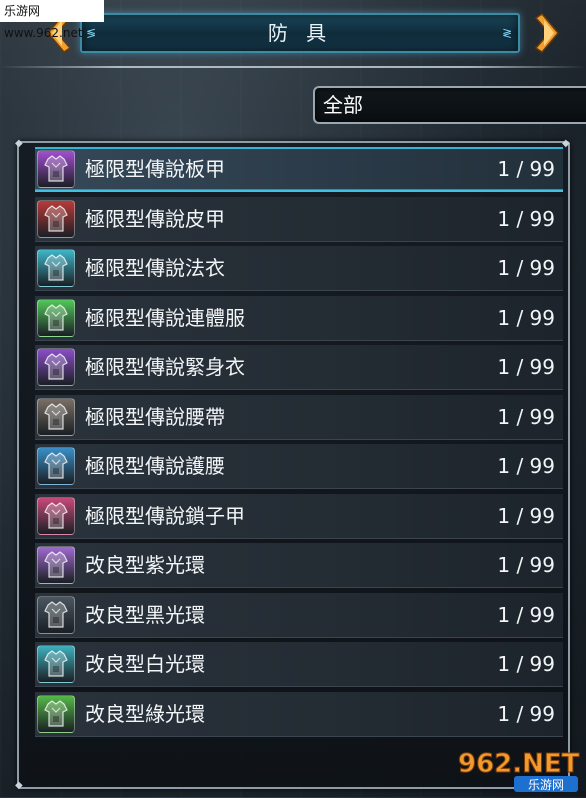  I want to click on item-name: 極限型傳說護腰, so click(155, 466).